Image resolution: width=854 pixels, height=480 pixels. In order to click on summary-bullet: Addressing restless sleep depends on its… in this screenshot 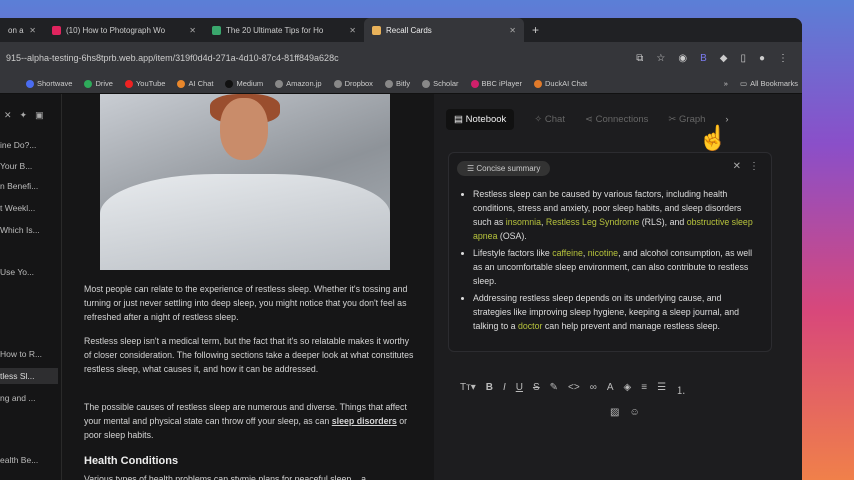, I will do `click(617, 312)`.